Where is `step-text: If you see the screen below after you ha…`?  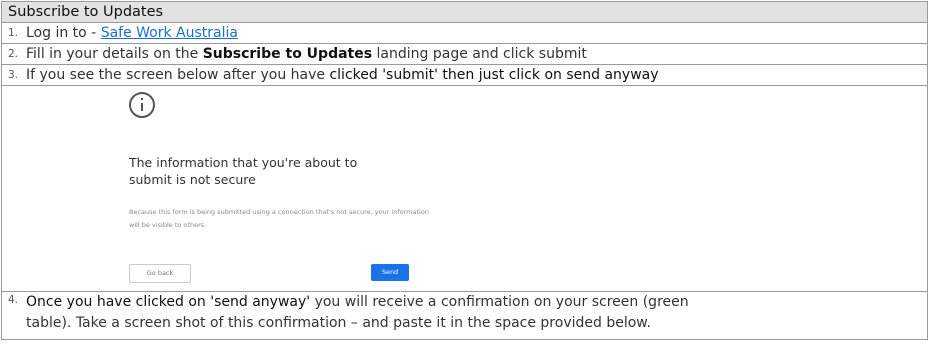
step-text: If you see the screen below after you ha… is located at coordinates (342, 75).